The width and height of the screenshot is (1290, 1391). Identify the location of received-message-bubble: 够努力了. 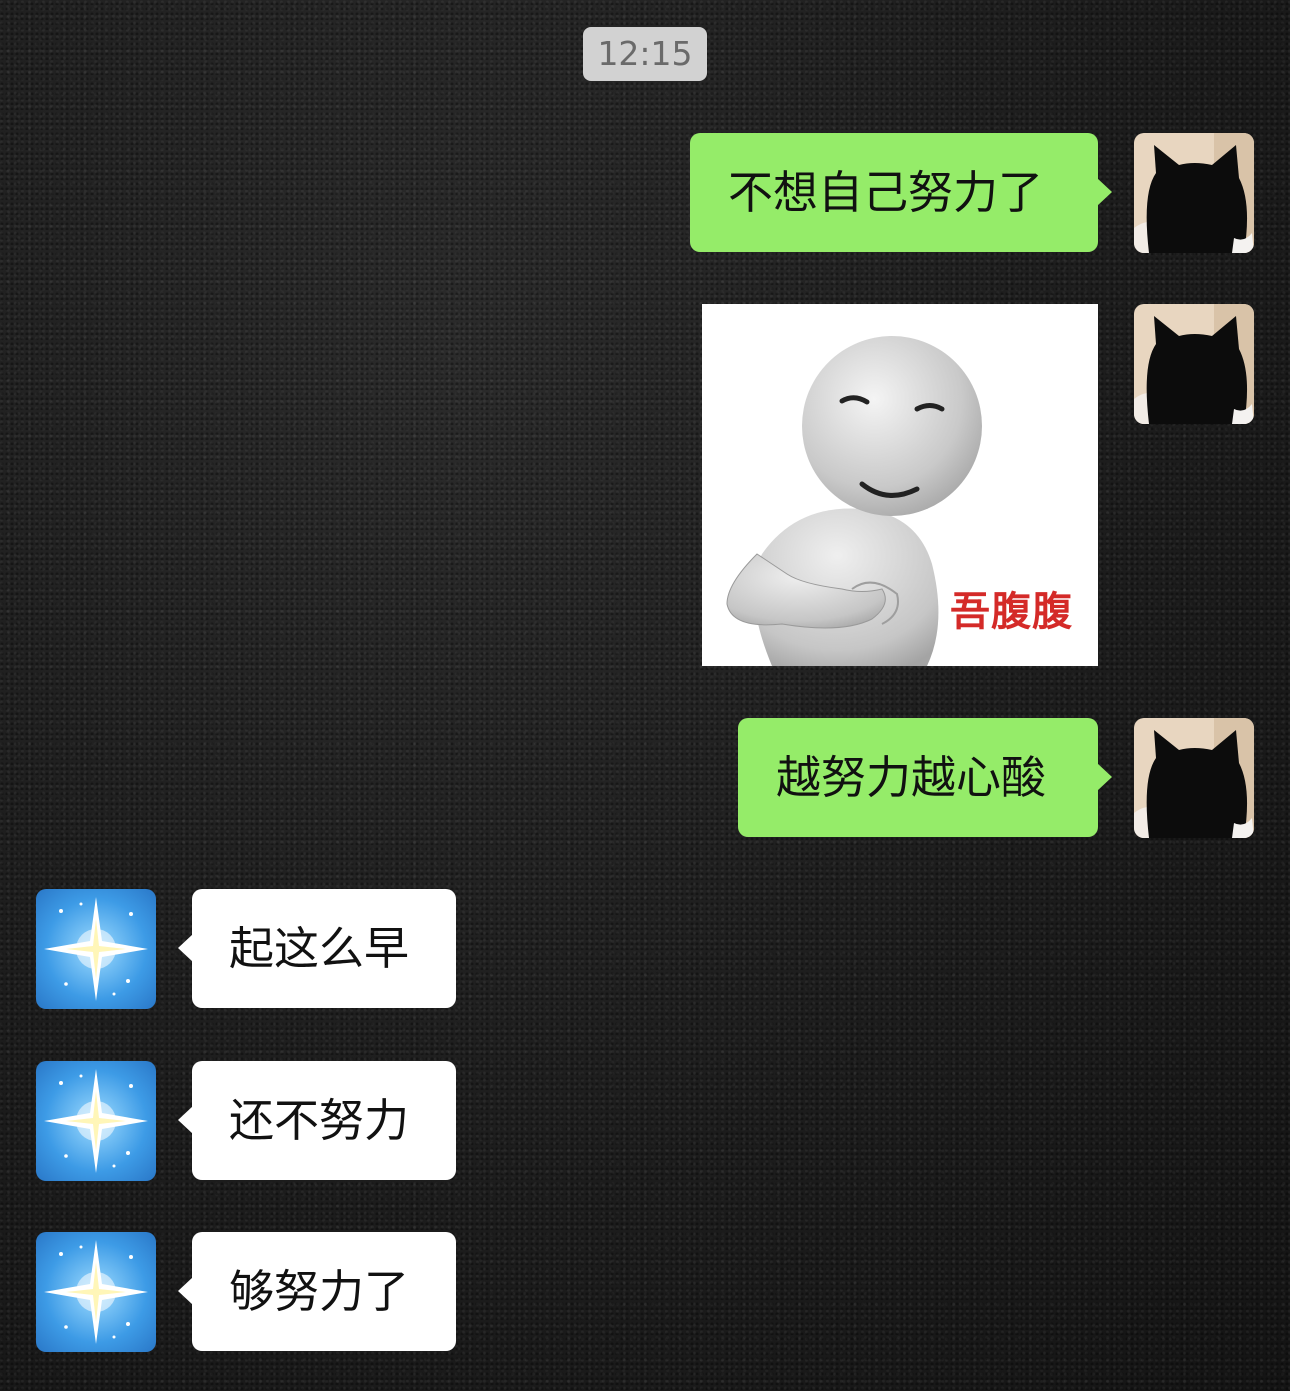
(317, 1291).